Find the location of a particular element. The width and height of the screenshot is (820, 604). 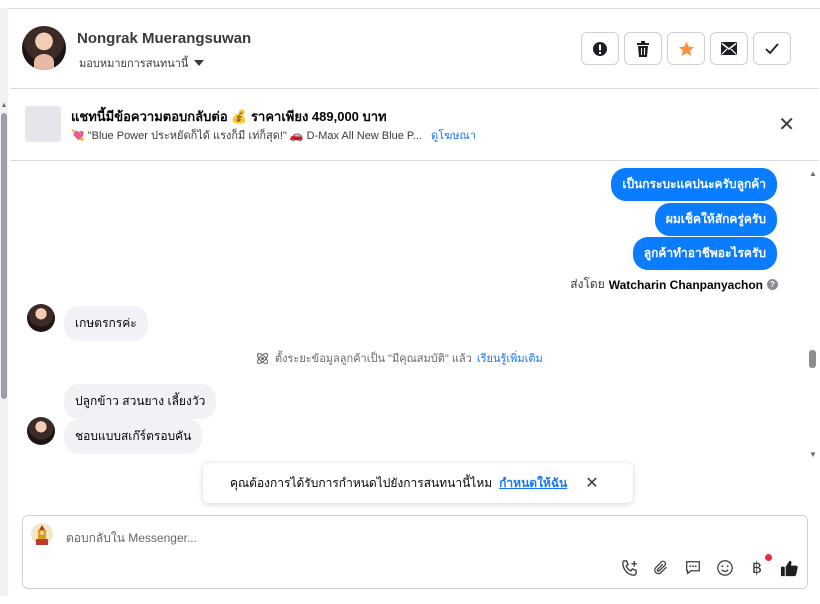

reply-composer: ตอบกลับใน Messenger... ฿ is located at coordinates (415, 552).